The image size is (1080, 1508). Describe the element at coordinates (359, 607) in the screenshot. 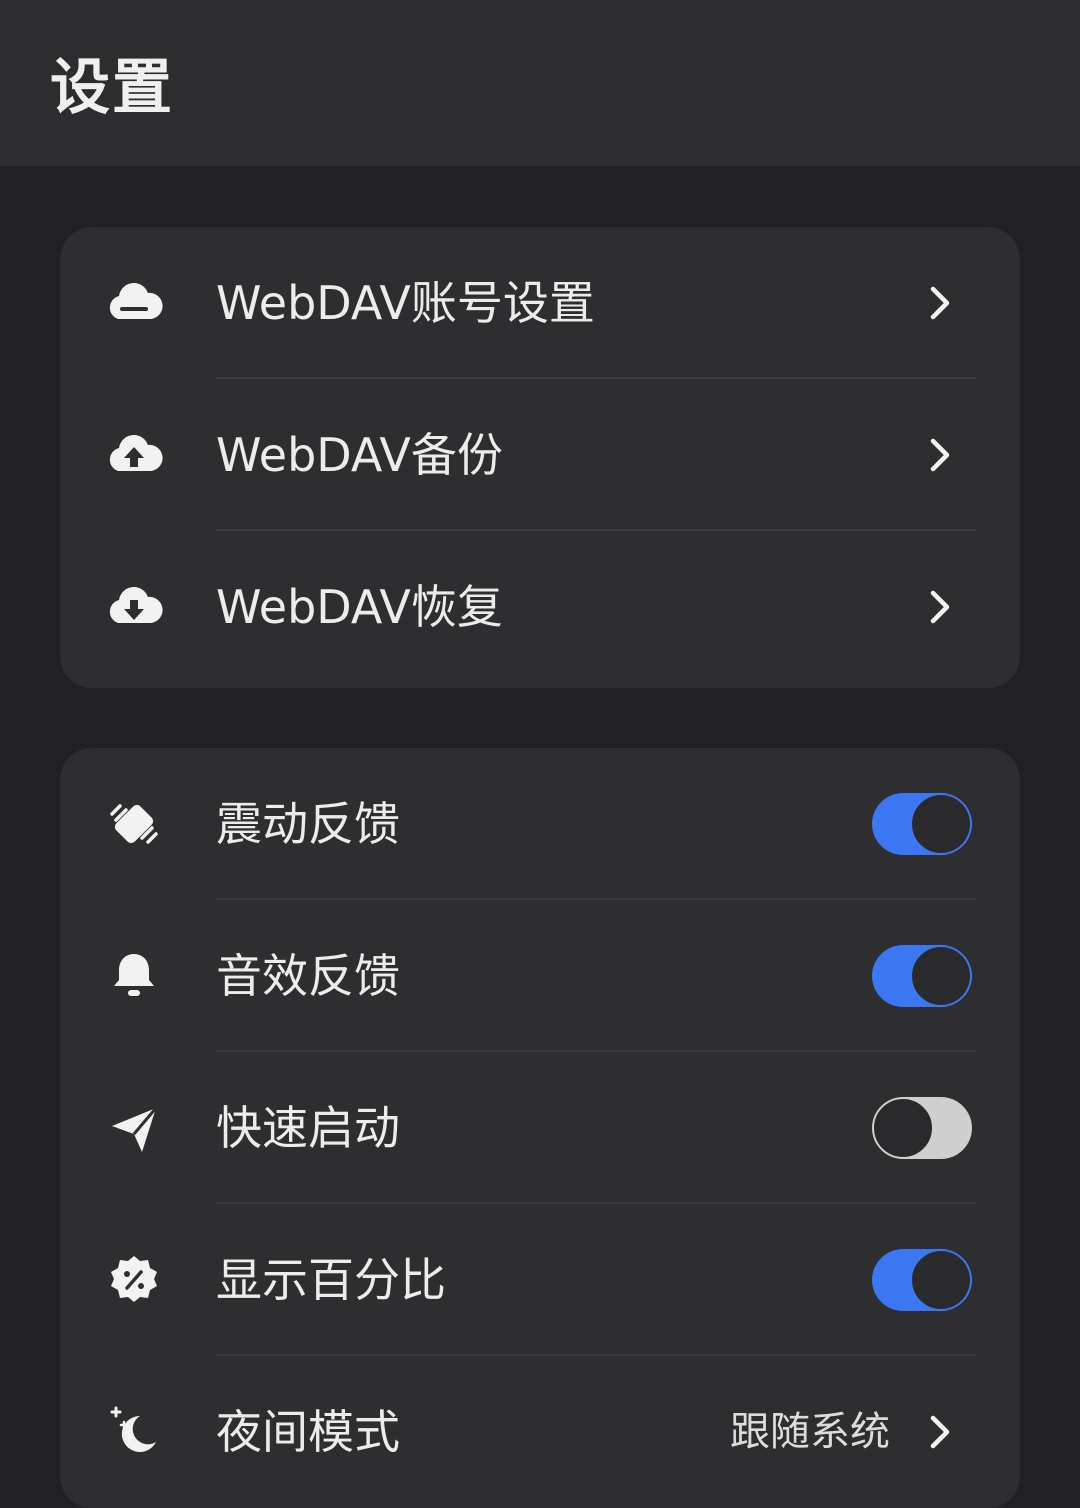

I see `webdav-restore-label: WebDAV恢复` at that location.